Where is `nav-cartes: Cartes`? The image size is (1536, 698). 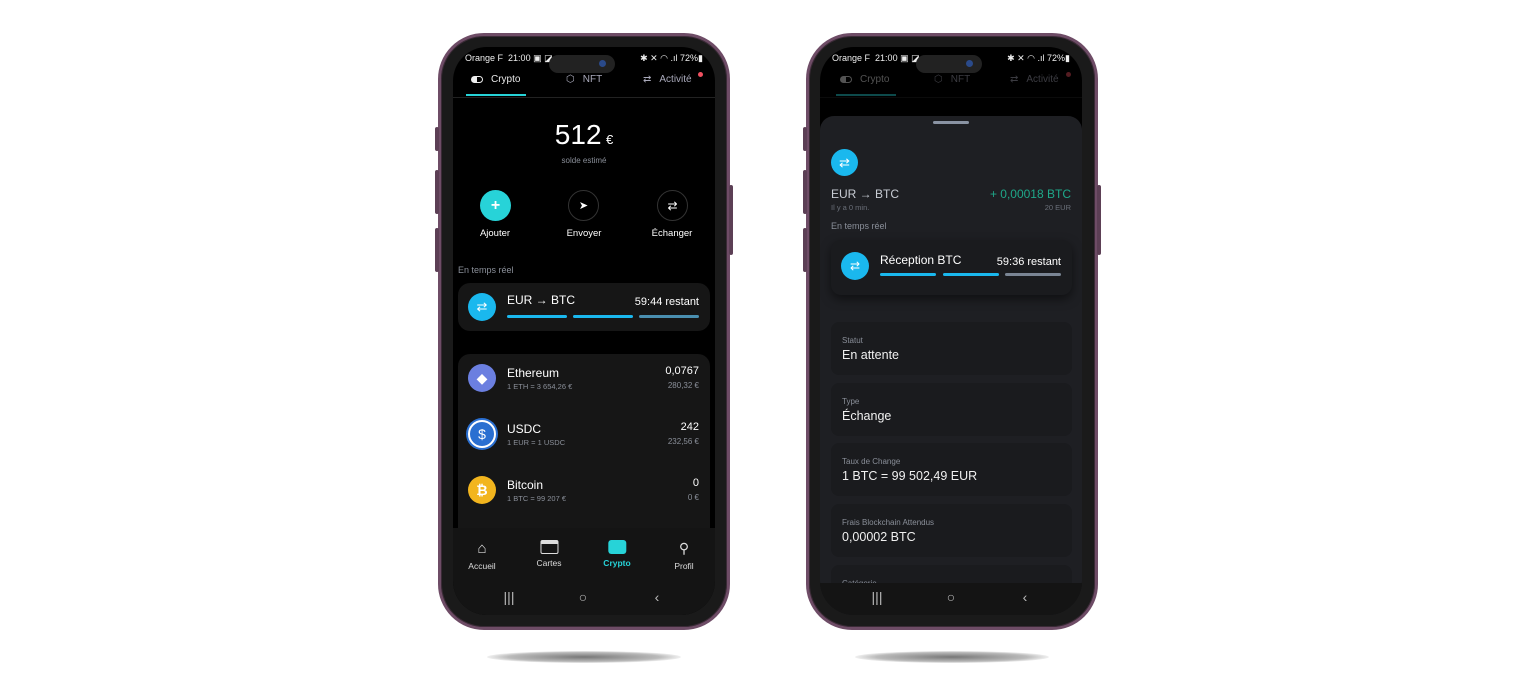 nav-cartes: Cartes is located at coordinates (549, 554).